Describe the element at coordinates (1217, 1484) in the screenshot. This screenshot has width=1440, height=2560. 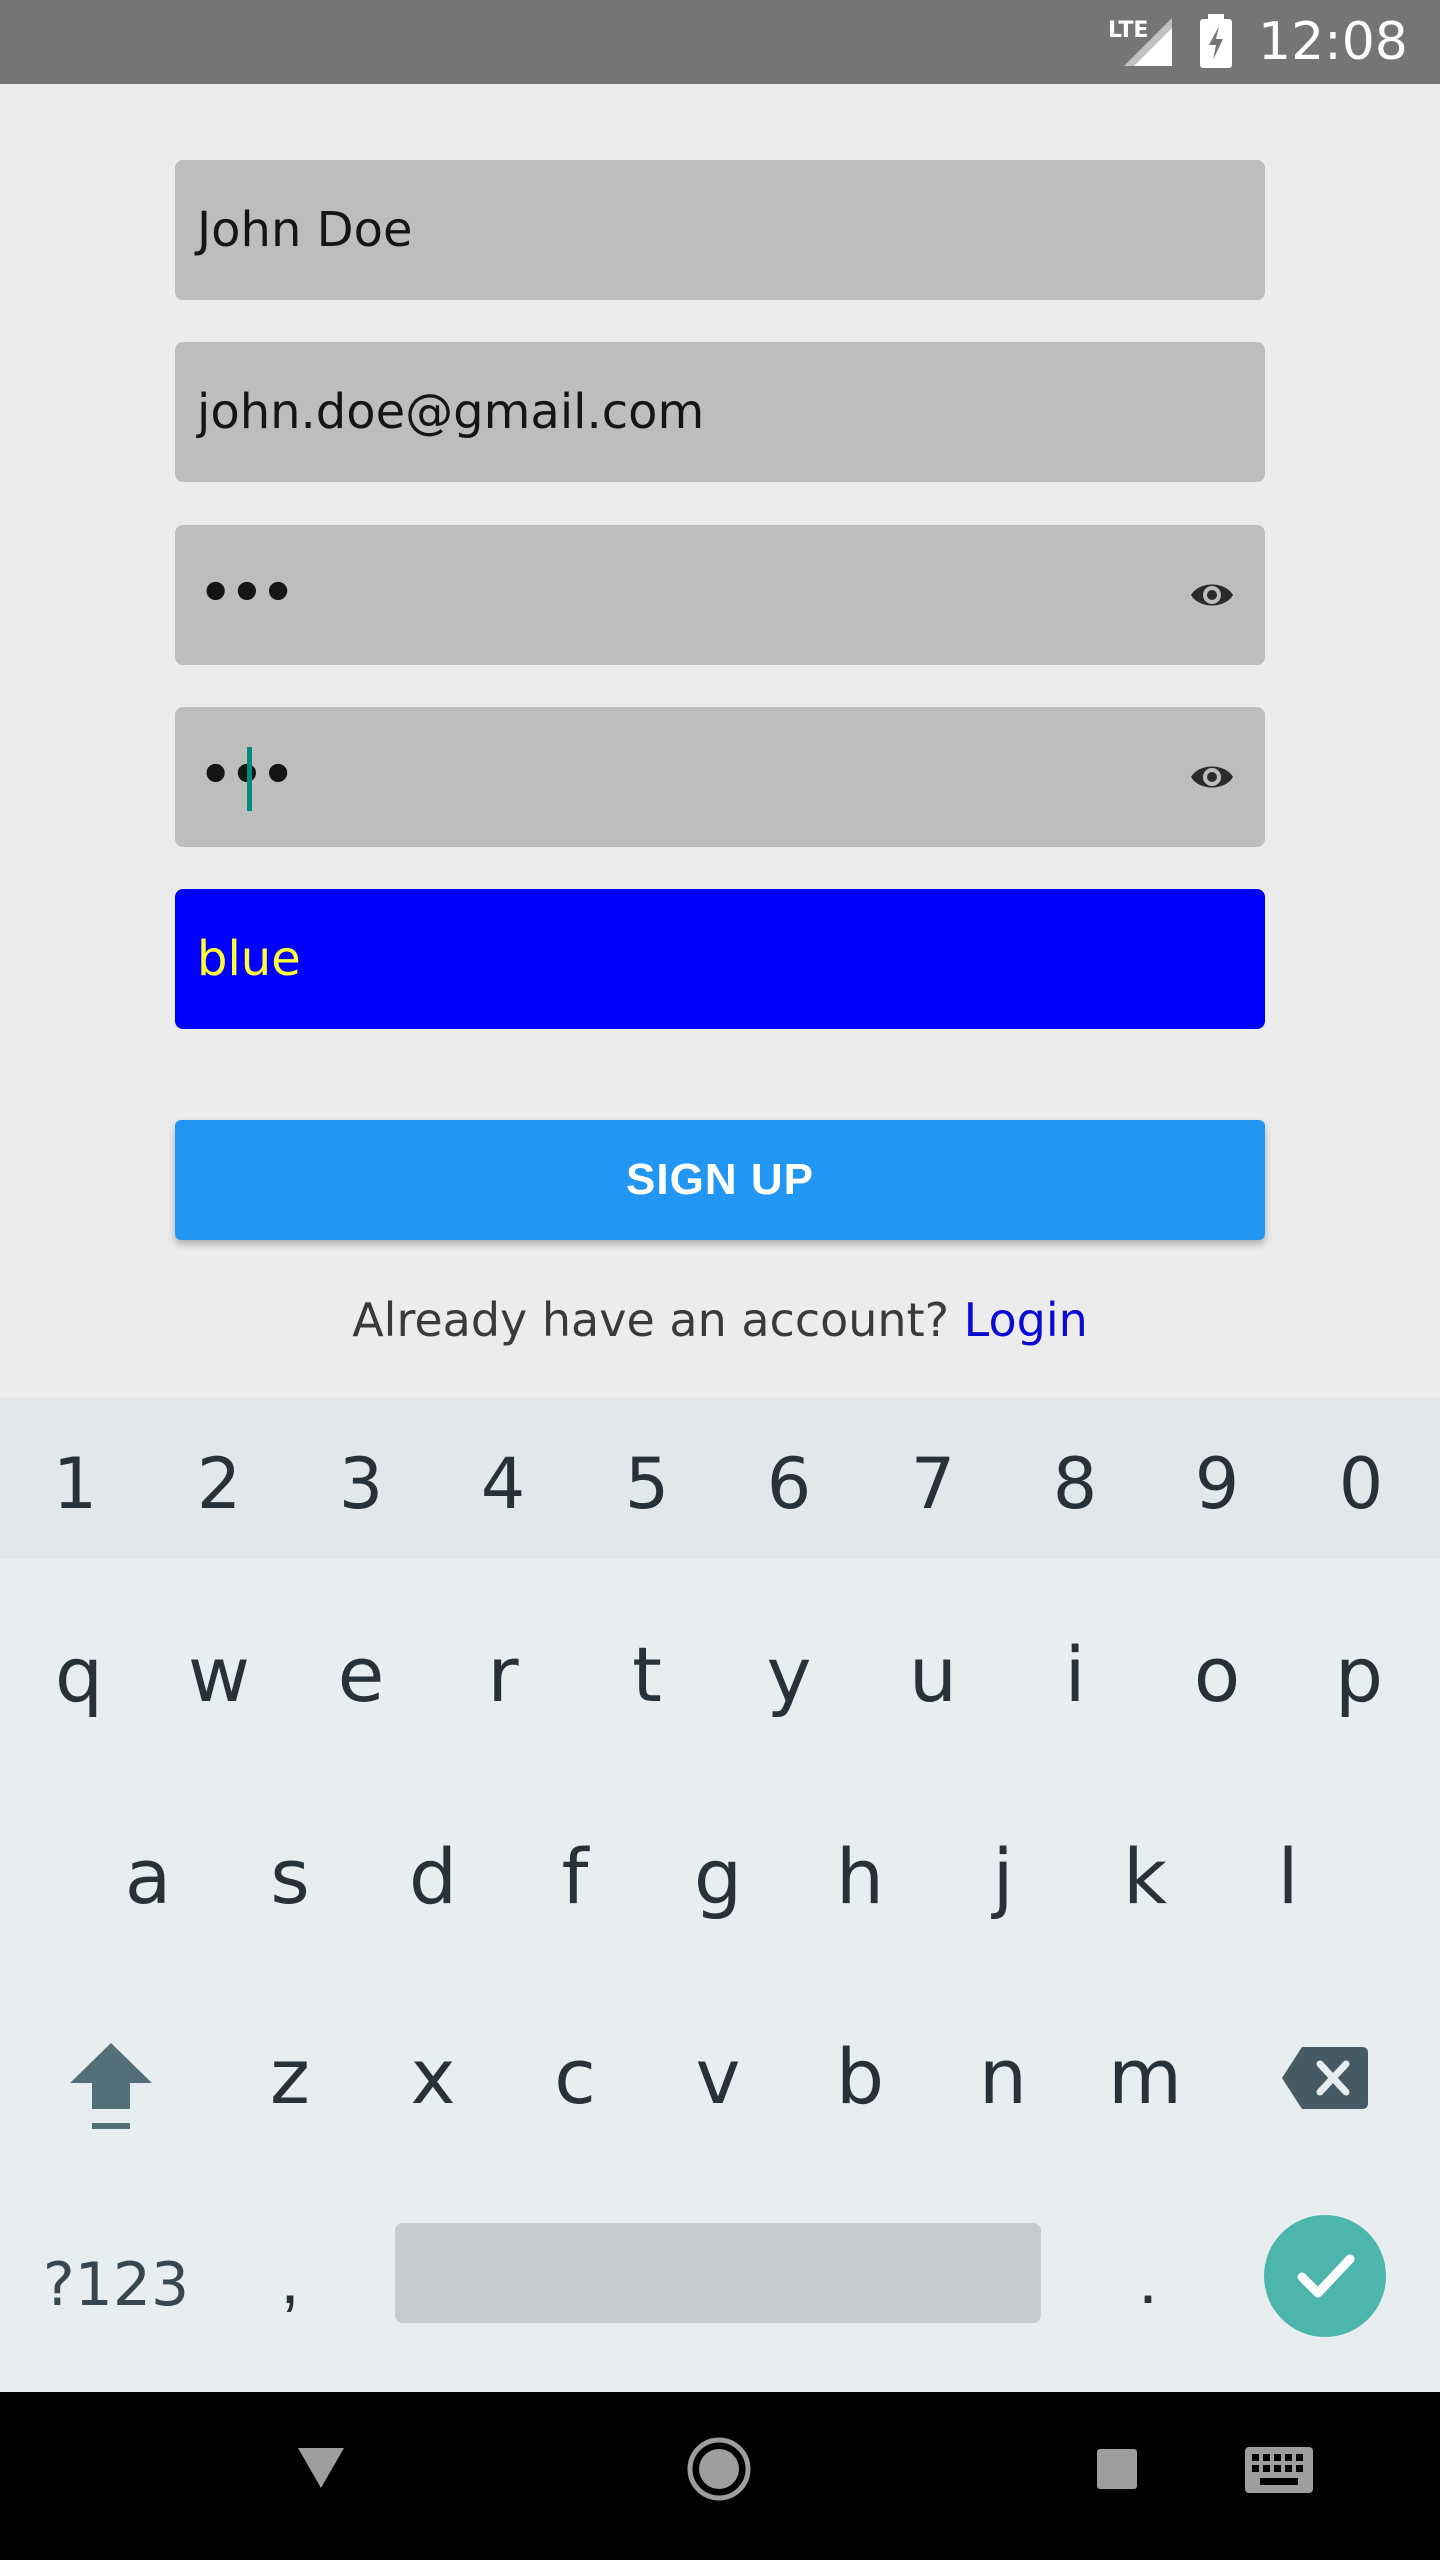
I see `key-9: 9` at that location.